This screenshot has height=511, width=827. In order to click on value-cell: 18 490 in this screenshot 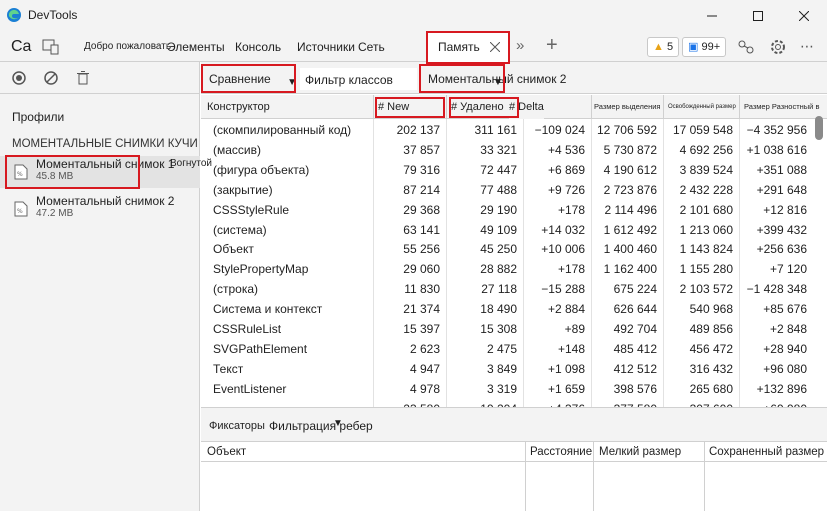, I will do `click(498, 309)`.